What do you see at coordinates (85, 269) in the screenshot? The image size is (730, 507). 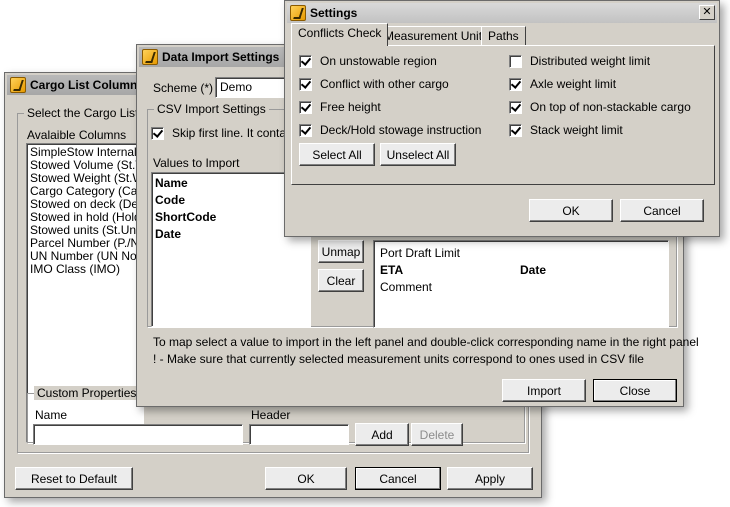 I see `list-item: IMO Class (IMO)` at bounding box center [85, 269].